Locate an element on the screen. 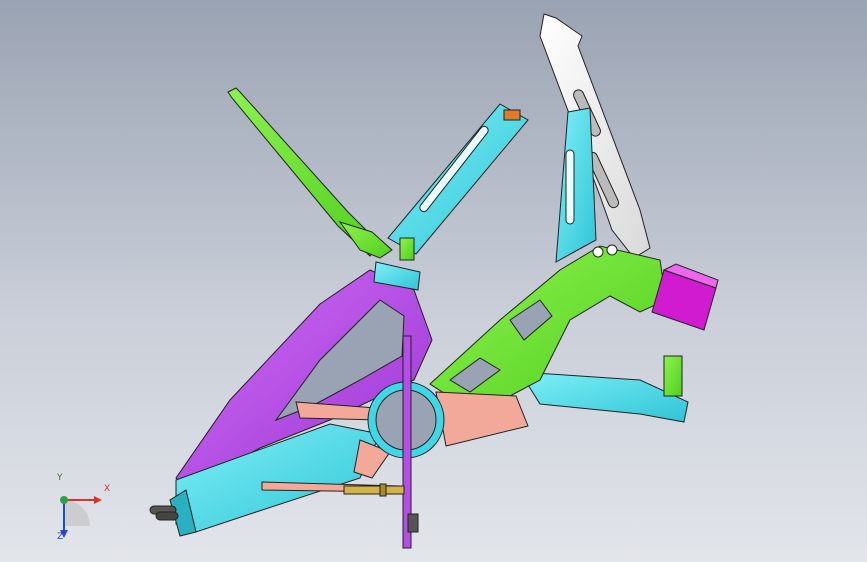 This screenshot has height=562, width=867. z-axis-label: Z is located at coordinates (60, 537).